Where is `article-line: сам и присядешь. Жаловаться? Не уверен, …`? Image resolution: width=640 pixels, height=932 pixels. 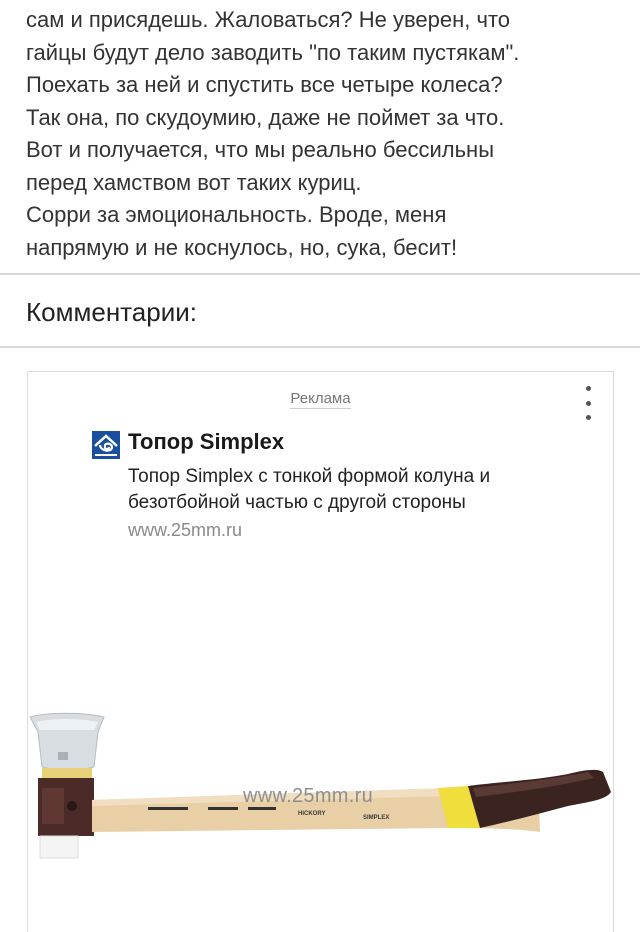 article-line: сам и присядешь. Жаловаться? Не уверен, … is located at coordinates (268, 19).